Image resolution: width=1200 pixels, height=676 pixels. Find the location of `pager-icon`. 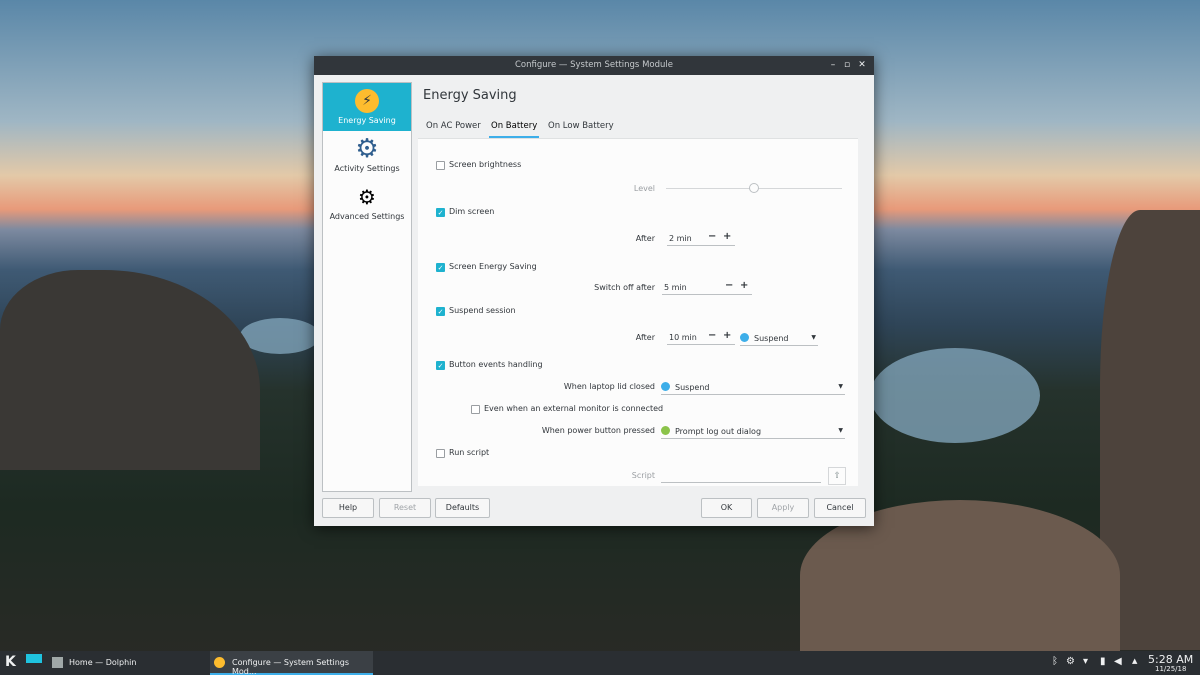

pager-icon is located at coordinates (34, 658).